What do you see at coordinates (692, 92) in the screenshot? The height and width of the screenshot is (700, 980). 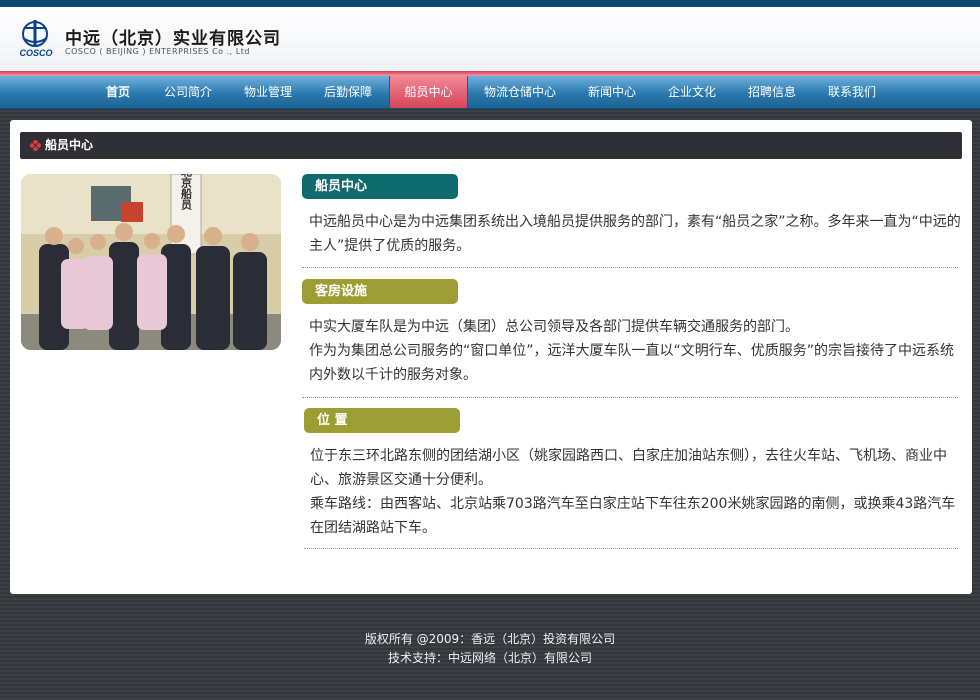 I see `nav-item-culture: 企业文化` at bounding box center [692, 92].